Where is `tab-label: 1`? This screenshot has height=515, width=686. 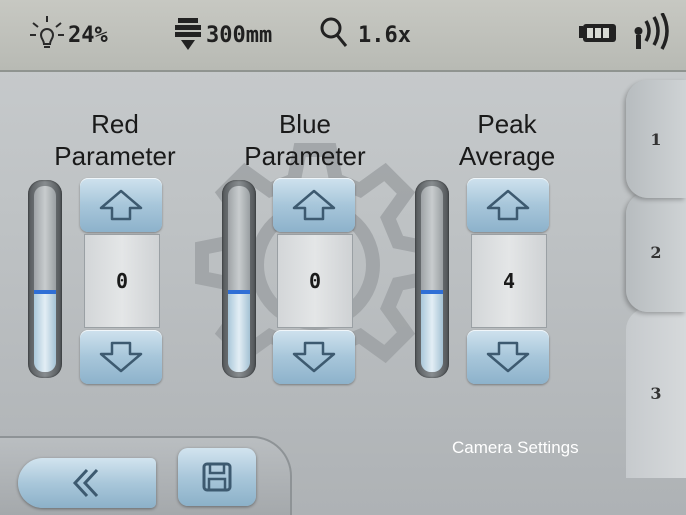
tab-label: 1 is located at coordinates (656, 139).